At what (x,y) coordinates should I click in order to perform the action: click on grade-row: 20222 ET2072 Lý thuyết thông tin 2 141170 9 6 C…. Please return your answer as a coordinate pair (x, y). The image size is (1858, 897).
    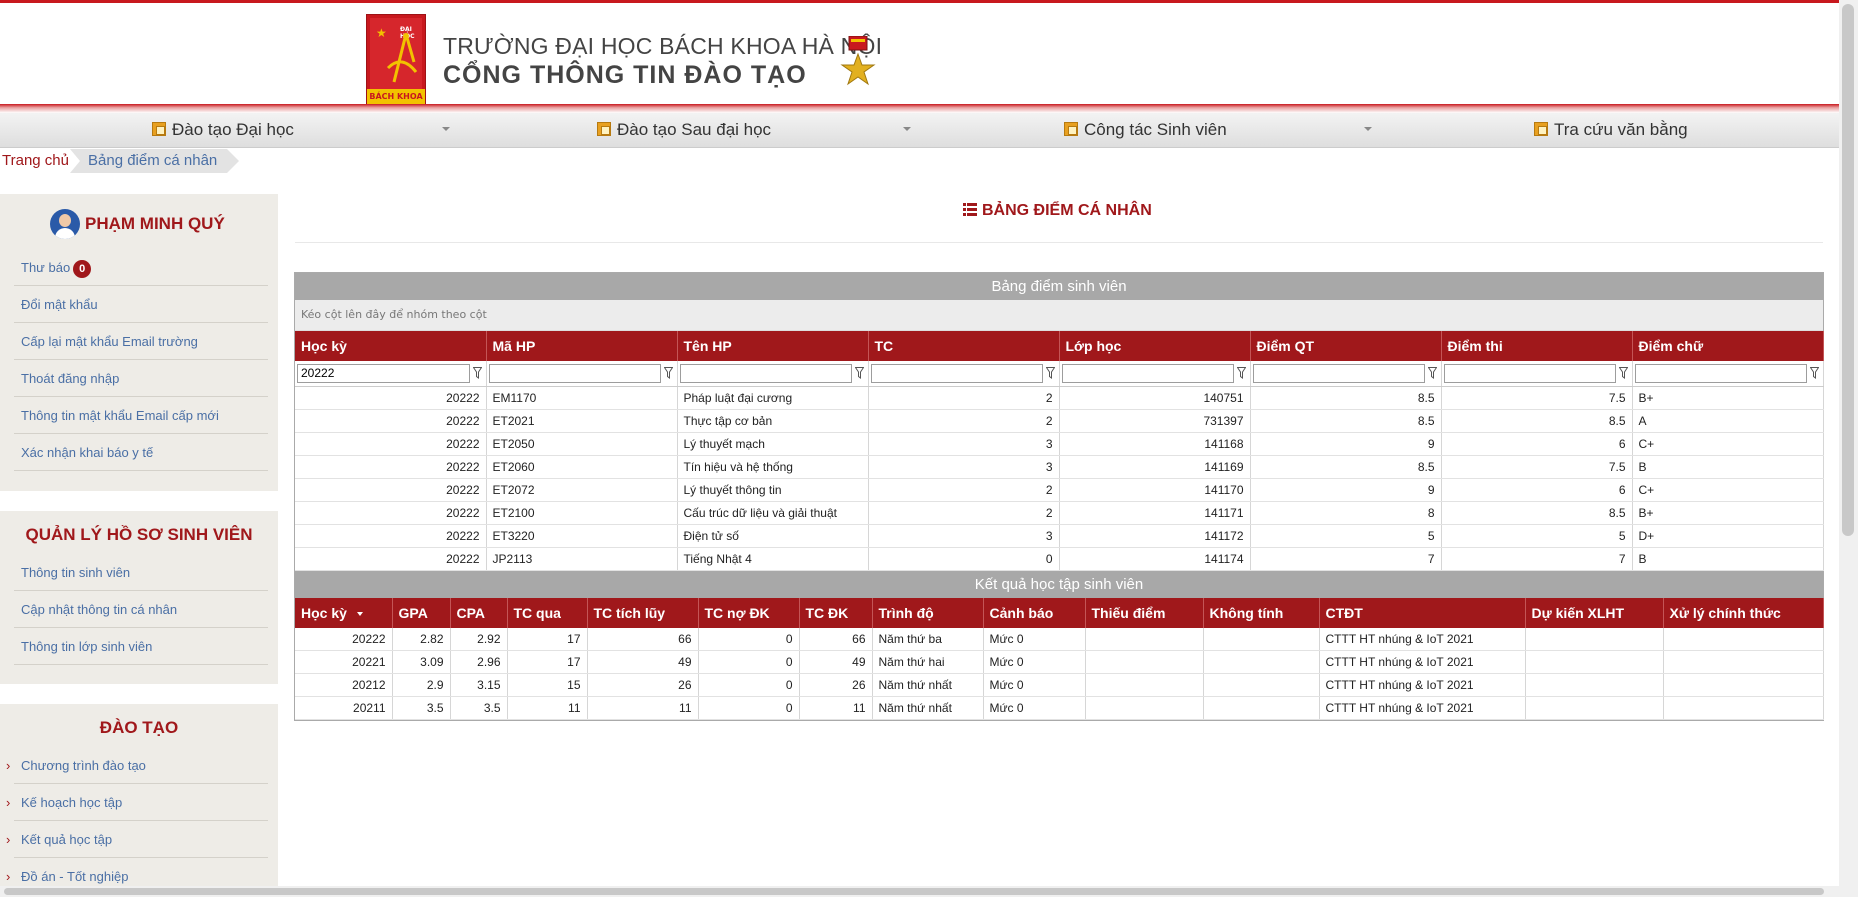
    Looking at the image, I should click on (1059, 490).